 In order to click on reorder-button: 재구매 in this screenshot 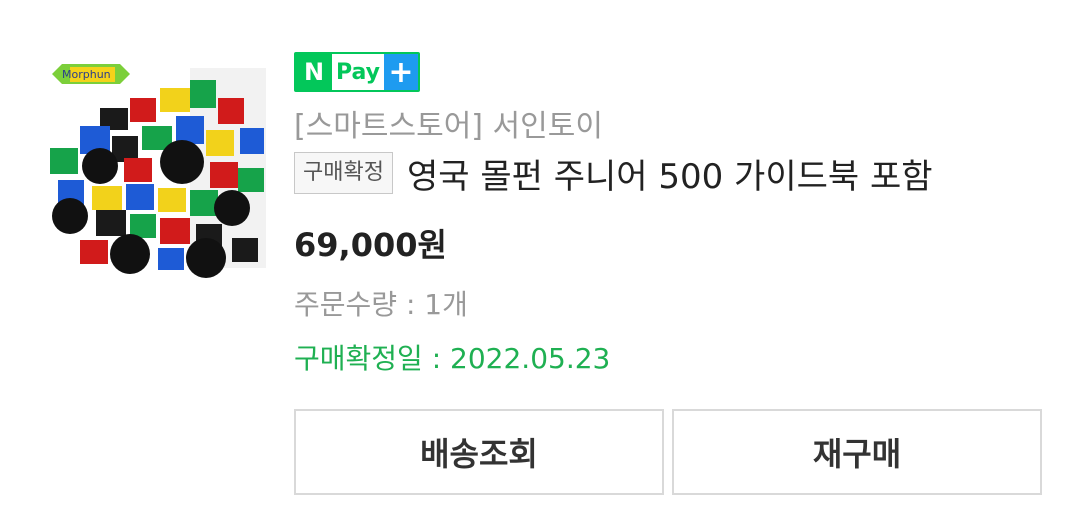, I will do `click(857, 452)`.